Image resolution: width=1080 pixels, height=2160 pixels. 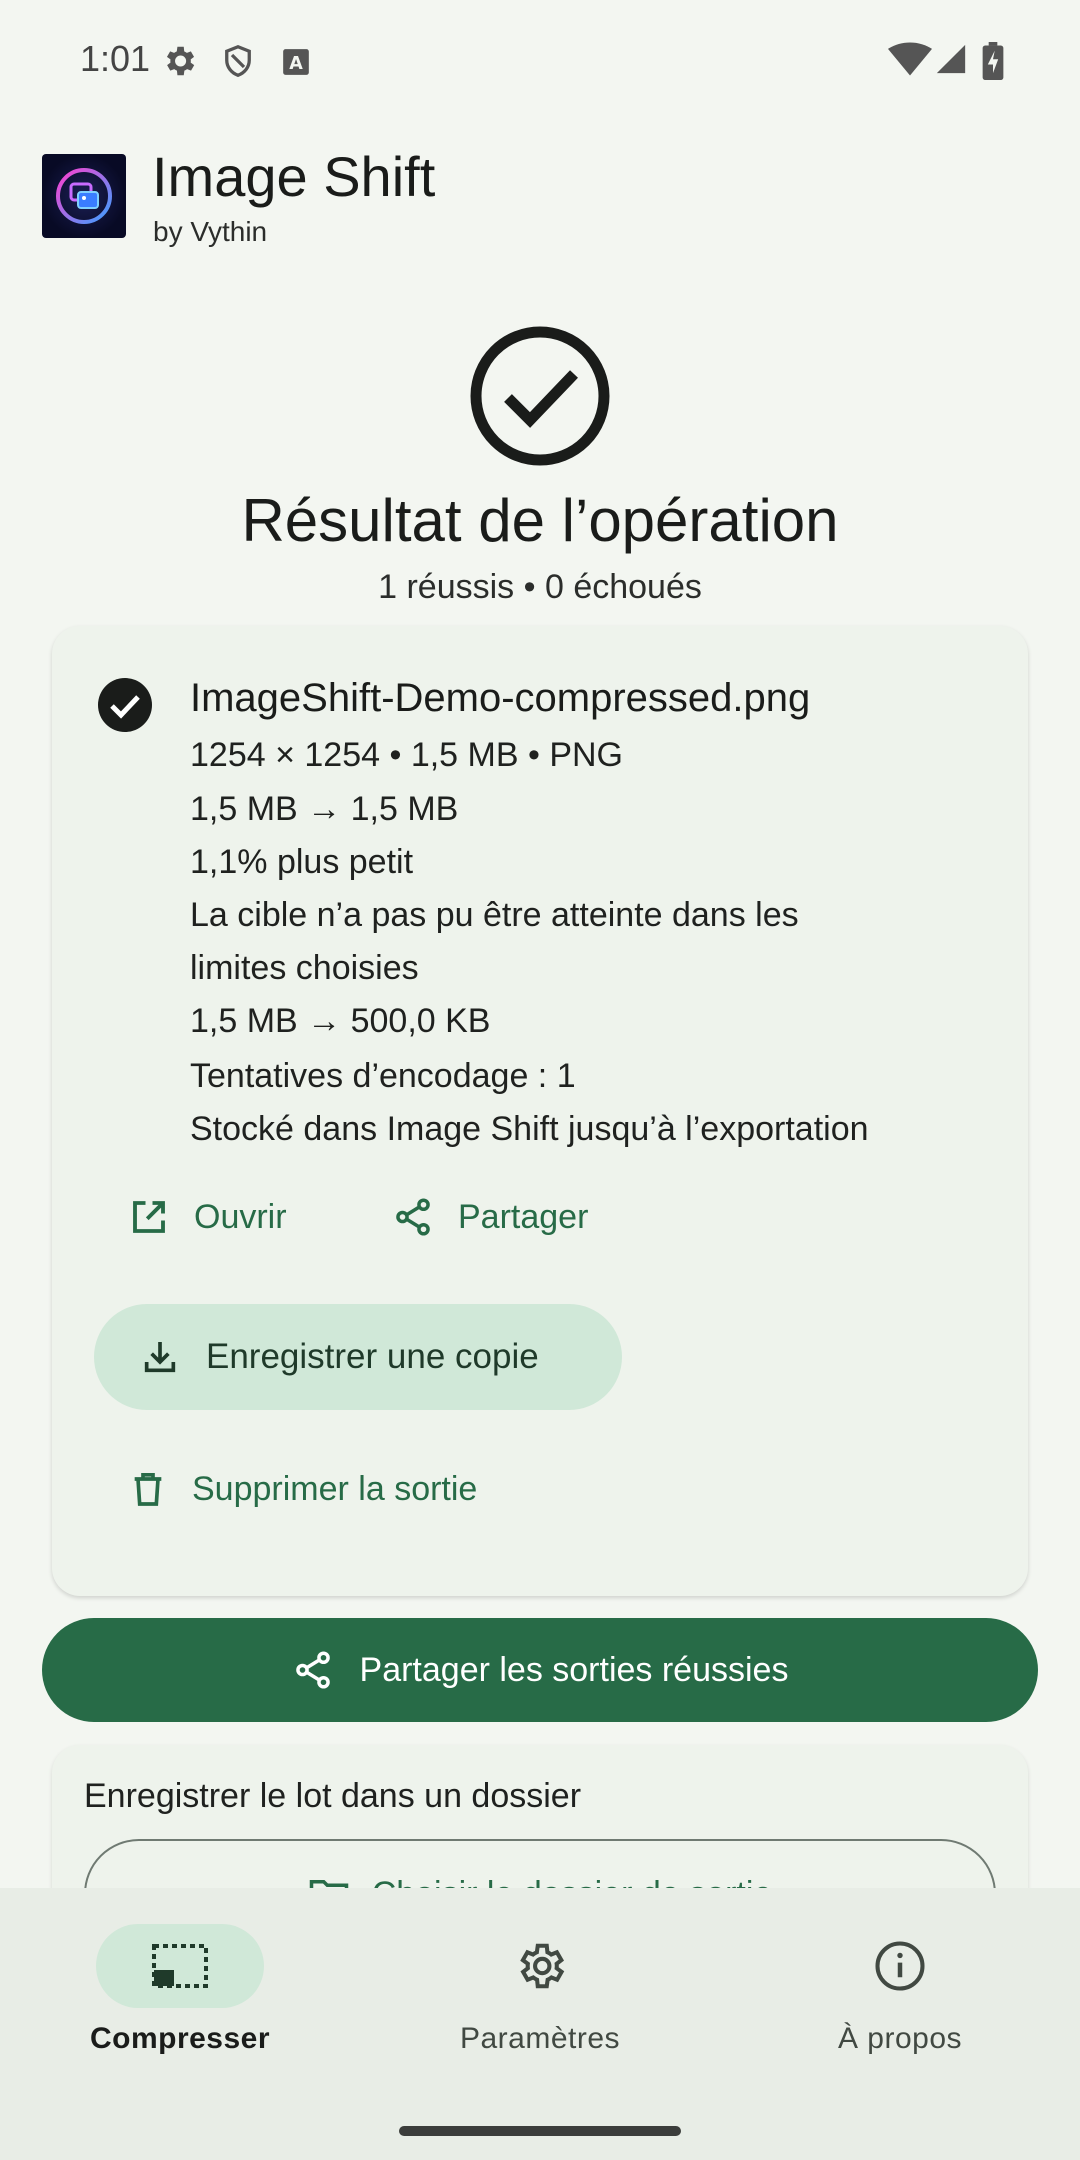 I want to click on check-circle-icon, so click(x=540, y=396).